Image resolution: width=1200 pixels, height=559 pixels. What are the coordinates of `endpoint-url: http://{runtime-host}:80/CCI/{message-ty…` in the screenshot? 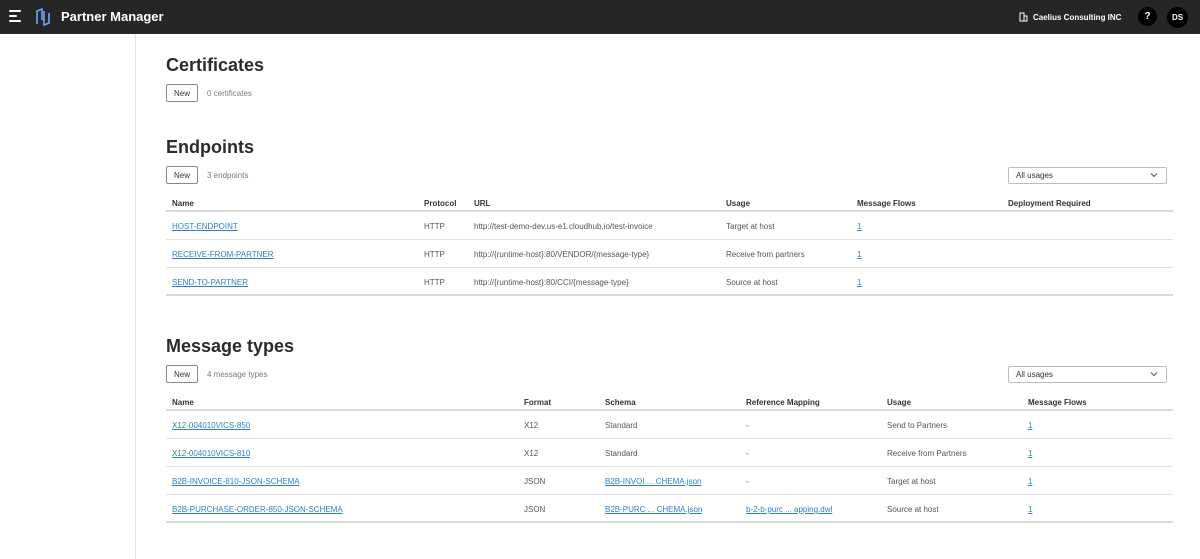 It's located at (551, 282).